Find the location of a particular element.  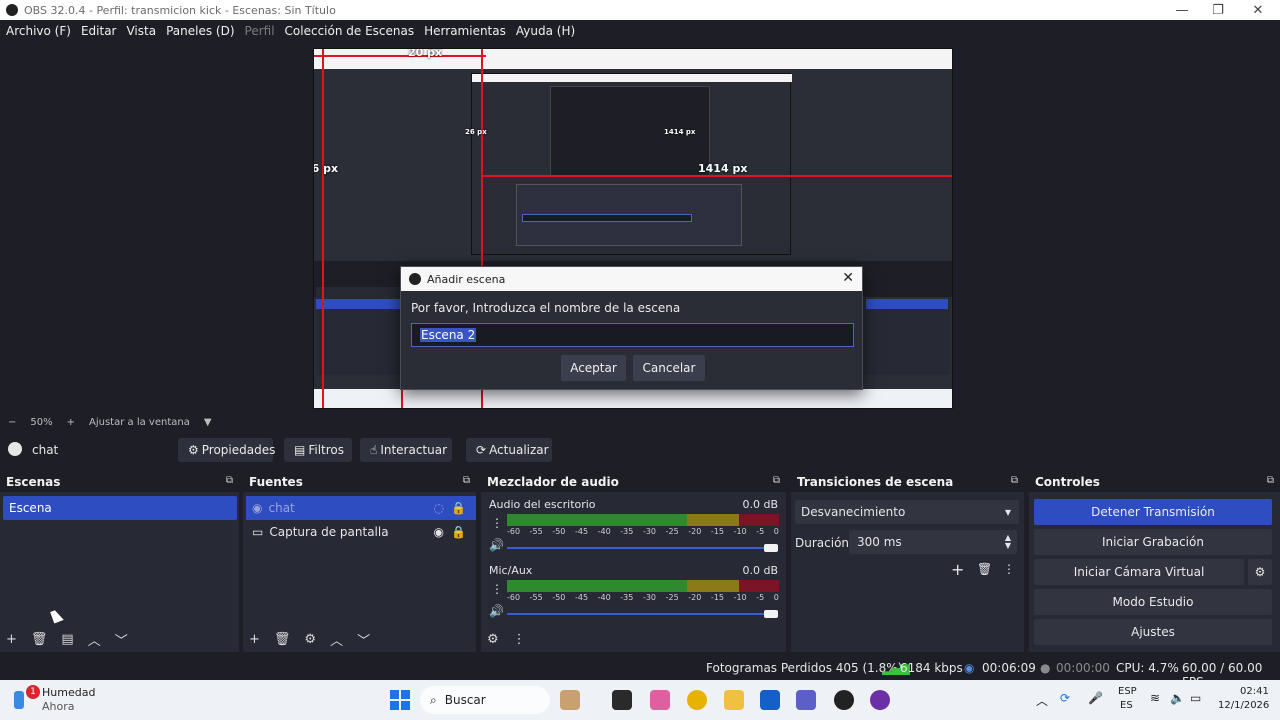

obs-taskbar-icon is located at coordinates (844, 700).